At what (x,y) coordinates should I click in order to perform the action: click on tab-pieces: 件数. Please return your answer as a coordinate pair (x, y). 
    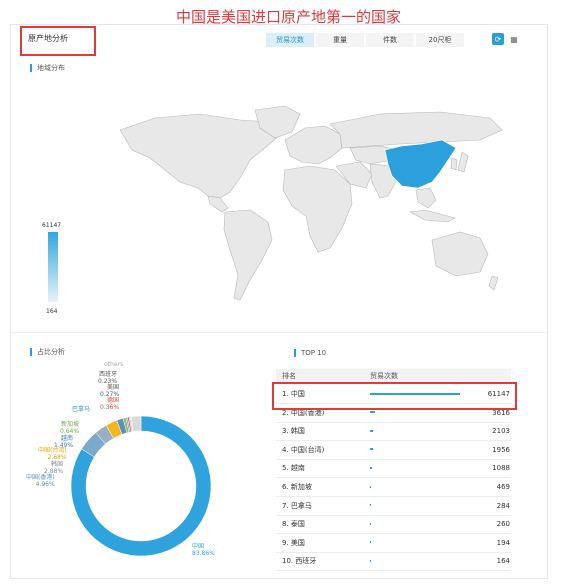
    Looking at the image, I should click on (390, 40).